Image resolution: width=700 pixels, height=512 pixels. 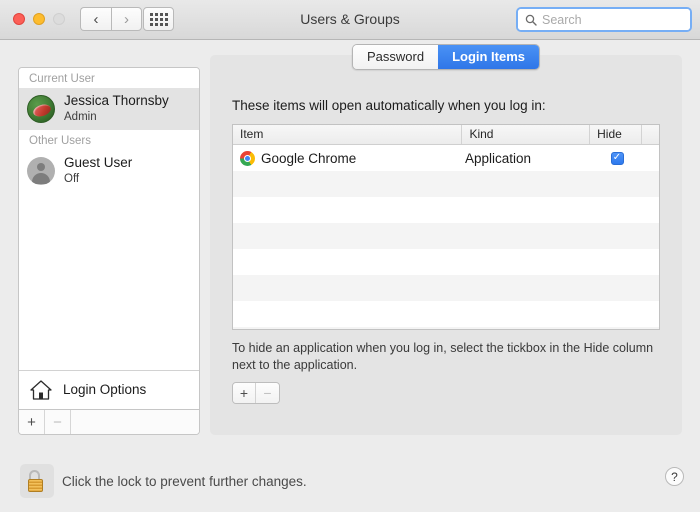 What do you see at coordinates (489, 57) in the screenshot?
I see `tab-login-items: Login Items` at bounding box center [489, 57].